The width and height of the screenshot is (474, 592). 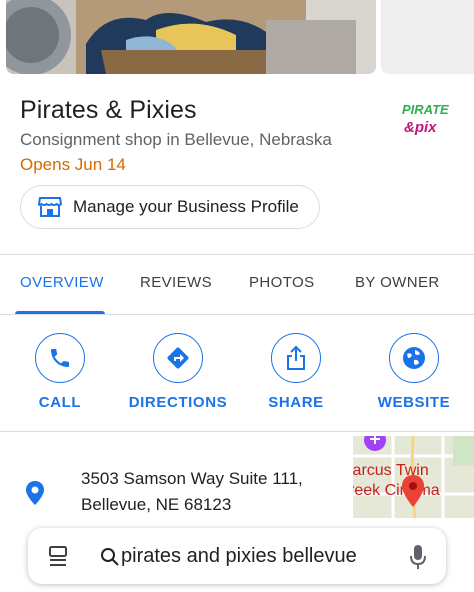 I want to click on business-category: Consignment shop in Bellevue, Nebraska, so click(x=176, y=139).